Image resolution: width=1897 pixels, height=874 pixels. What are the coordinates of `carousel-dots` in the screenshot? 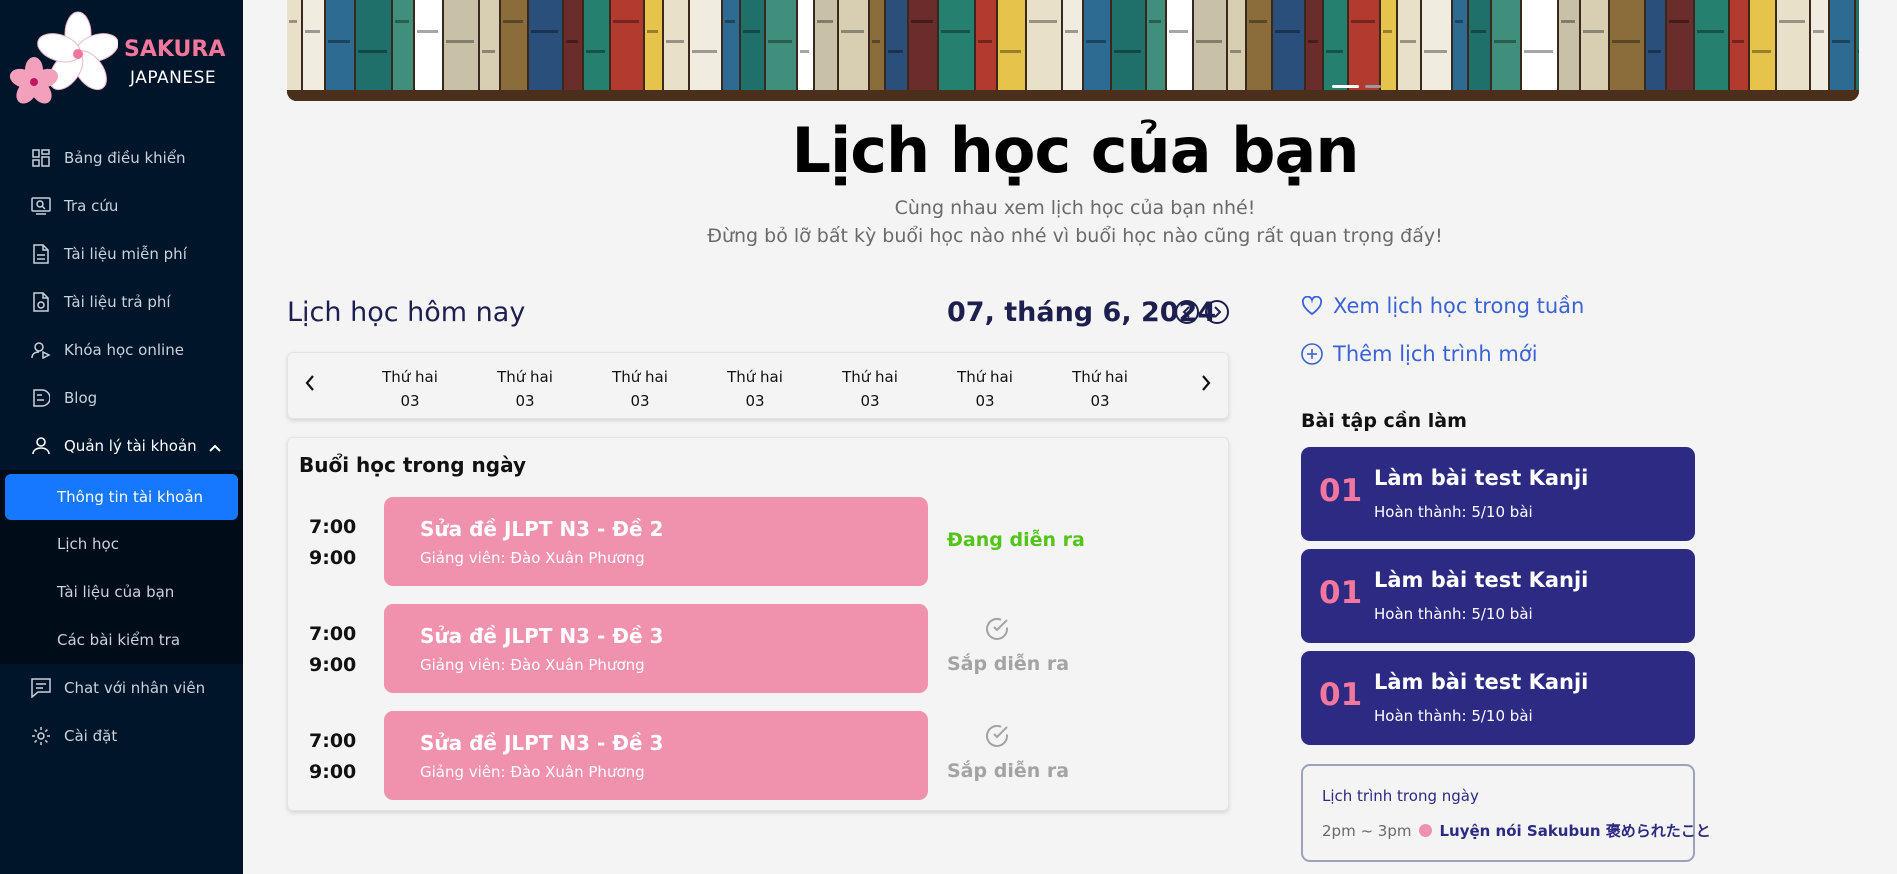 It's located at (1356, 86).